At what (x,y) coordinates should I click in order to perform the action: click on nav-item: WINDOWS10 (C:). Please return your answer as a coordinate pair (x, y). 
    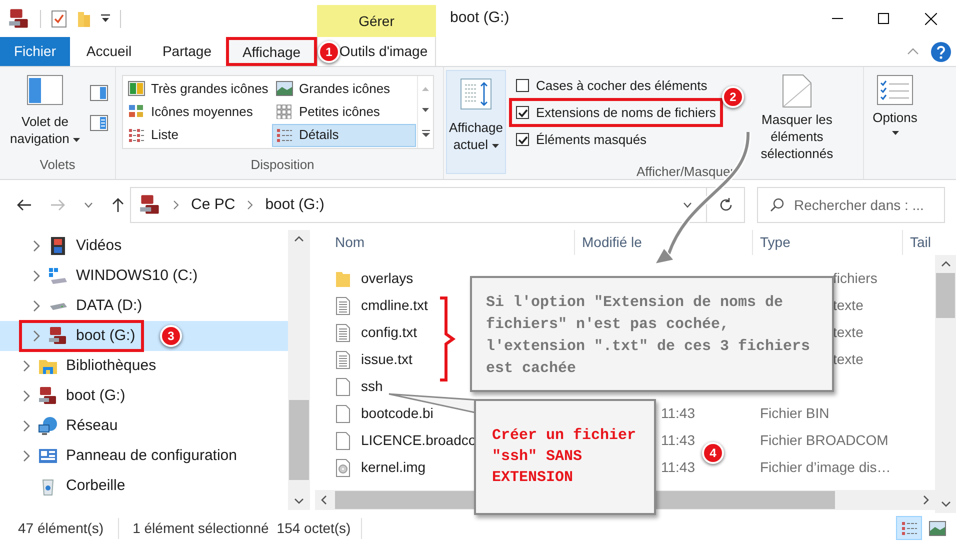
    Looking at the image, I should click on (144, 276).